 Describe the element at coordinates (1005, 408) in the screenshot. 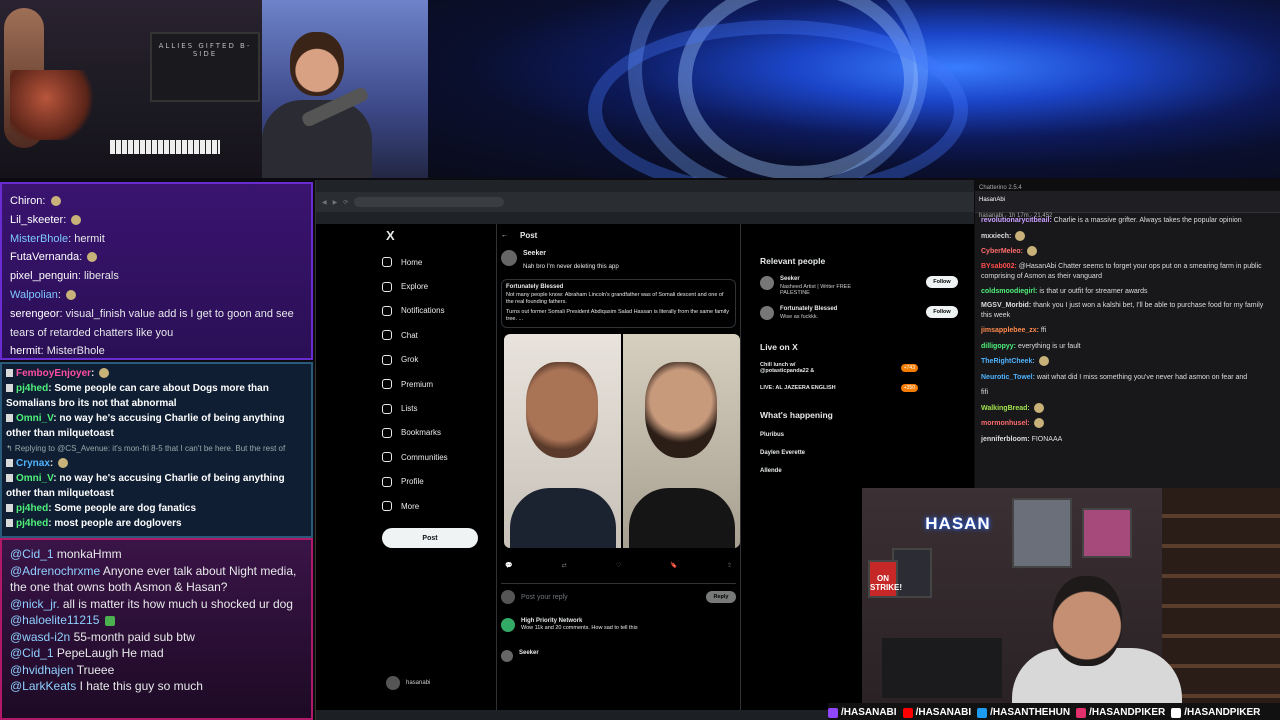

I see `chat-username: WalkingBread:` at that location.